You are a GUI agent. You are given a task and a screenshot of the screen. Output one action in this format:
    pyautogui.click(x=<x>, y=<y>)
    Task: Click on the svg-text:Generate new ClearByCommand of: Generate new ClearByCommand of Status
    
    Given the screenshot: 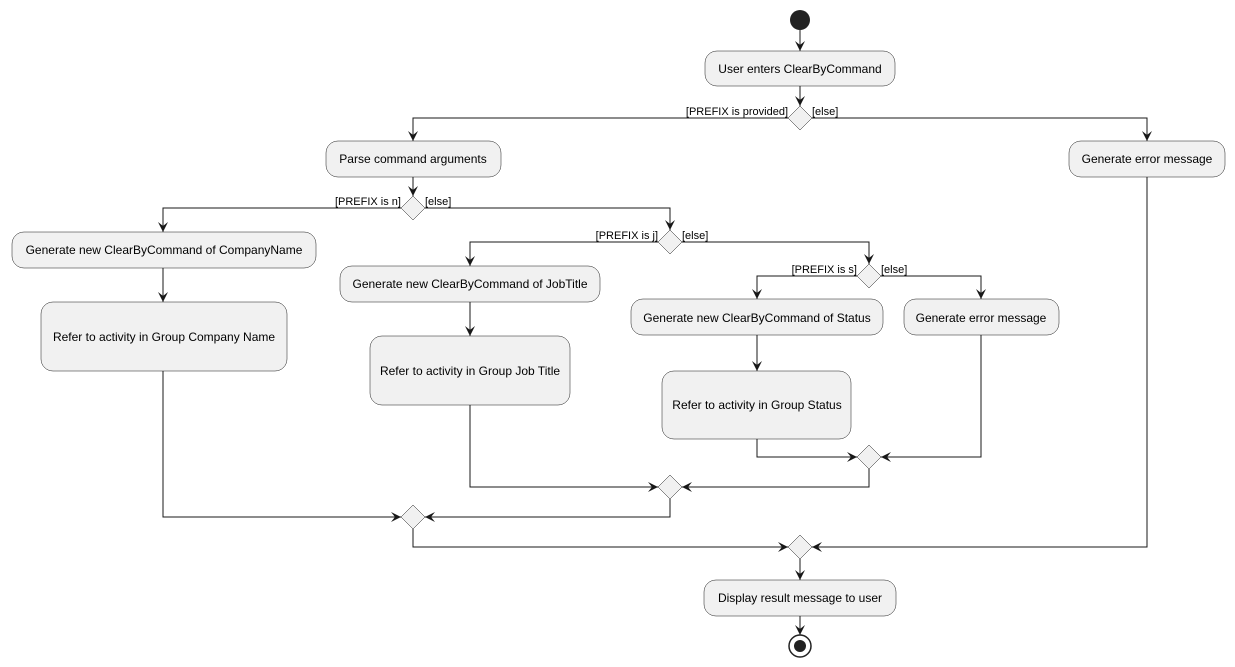 What is the action you would take?
    pyautogui.click(x=756, y=318)
    